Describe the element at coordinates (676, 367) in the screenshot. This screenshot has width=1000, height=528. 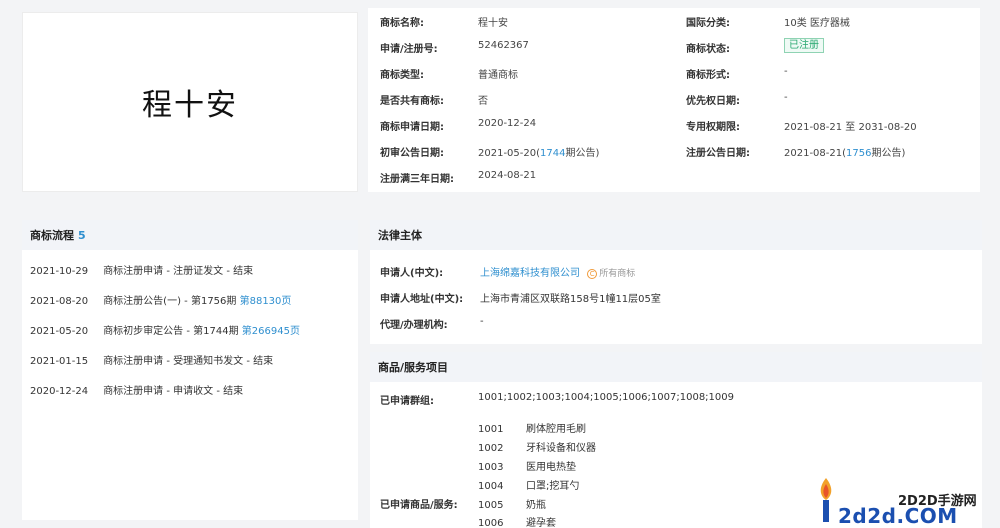
I see `goods-header: 商品/服务项目` at that location.